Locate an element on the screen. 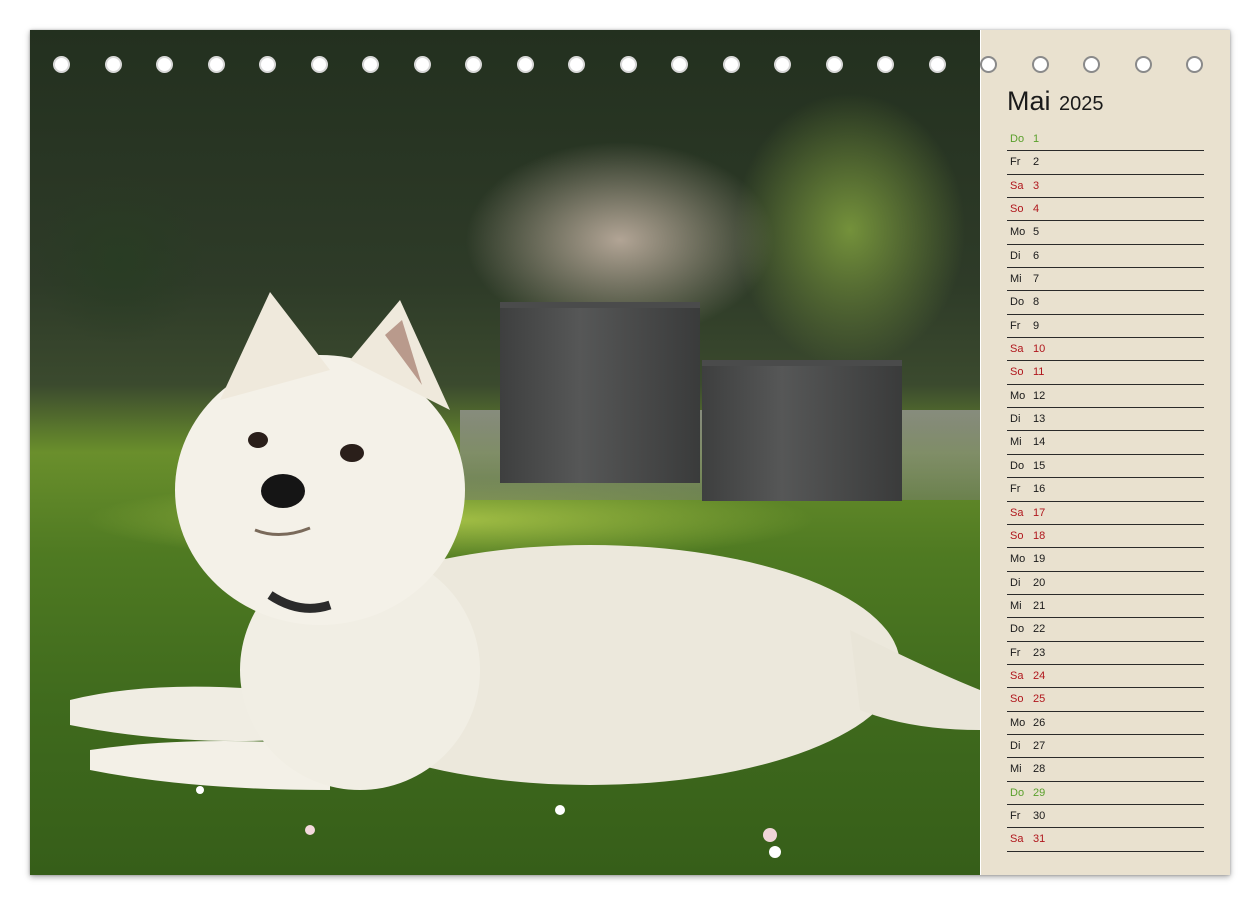  day-row: Sa 31 is located at coordinates (1105, 840).